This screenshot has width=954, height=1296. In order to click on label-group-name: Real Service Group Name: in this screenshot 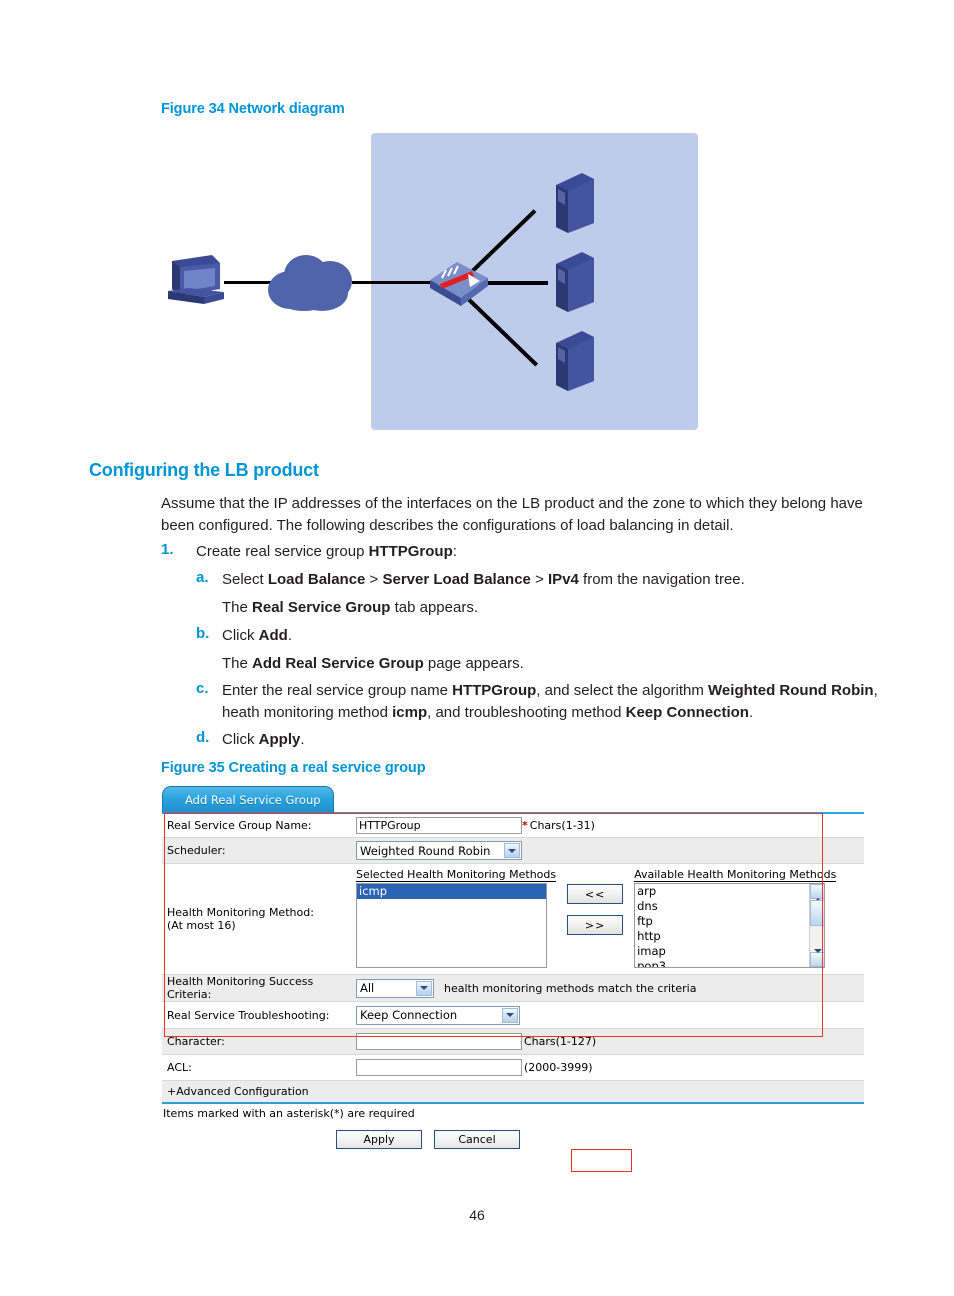, I will do `click(239, 825)`.